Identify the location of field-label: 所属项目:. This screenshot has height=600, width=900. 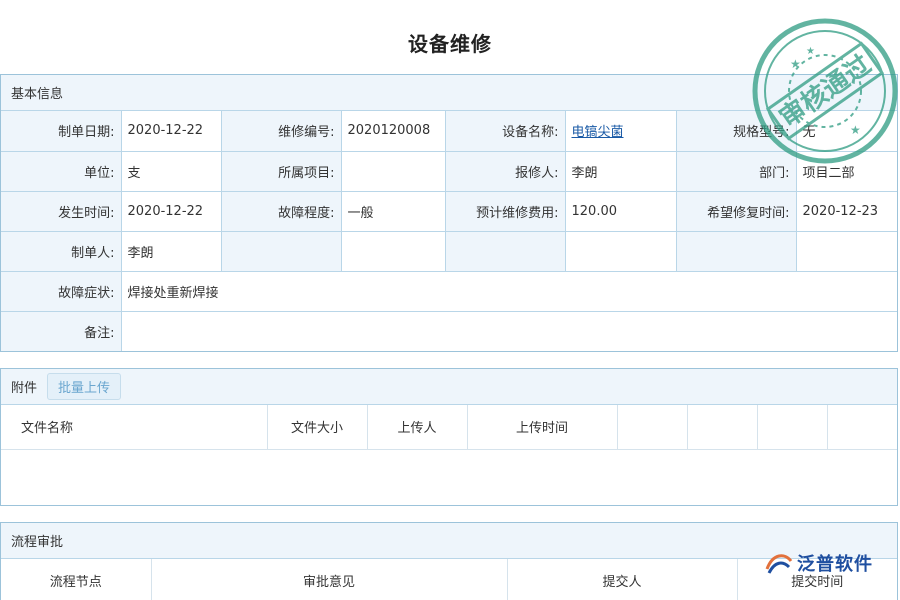
(281, 171).